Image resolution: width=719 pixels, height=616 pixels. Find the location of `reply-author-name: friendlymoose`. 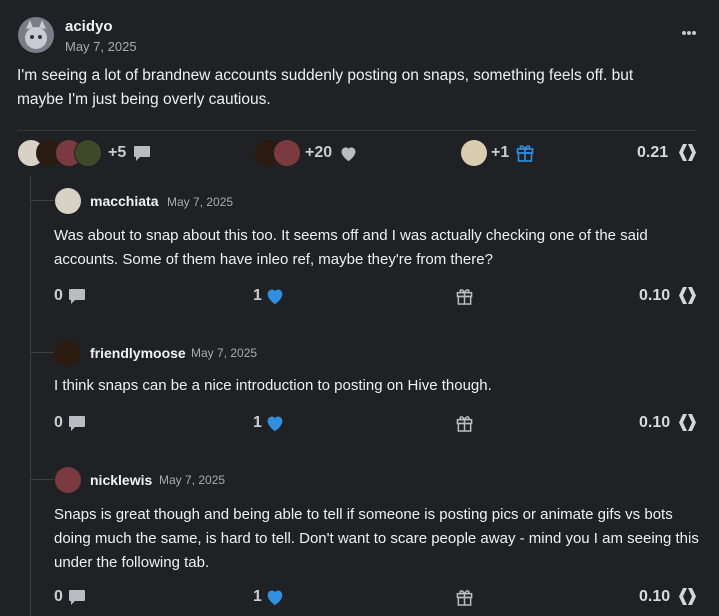

reply-author-name: friendlymoose is located at coordinates (138, 353).